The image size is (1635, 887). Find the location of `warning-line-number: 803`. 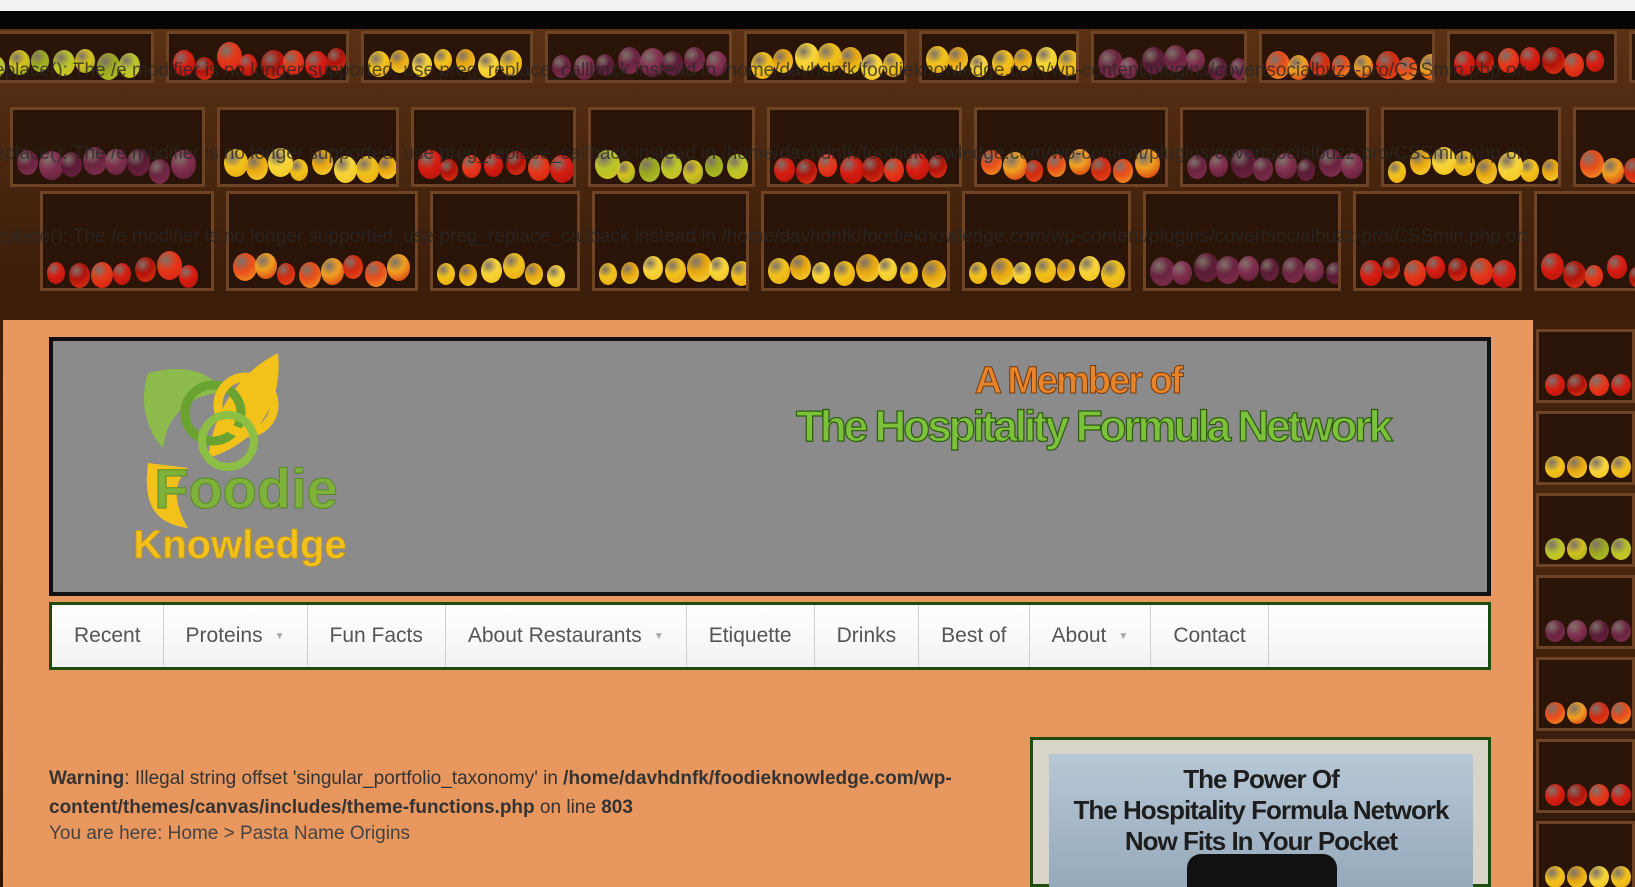

warning-line-number: 803 is located at coordinates (617, 807).